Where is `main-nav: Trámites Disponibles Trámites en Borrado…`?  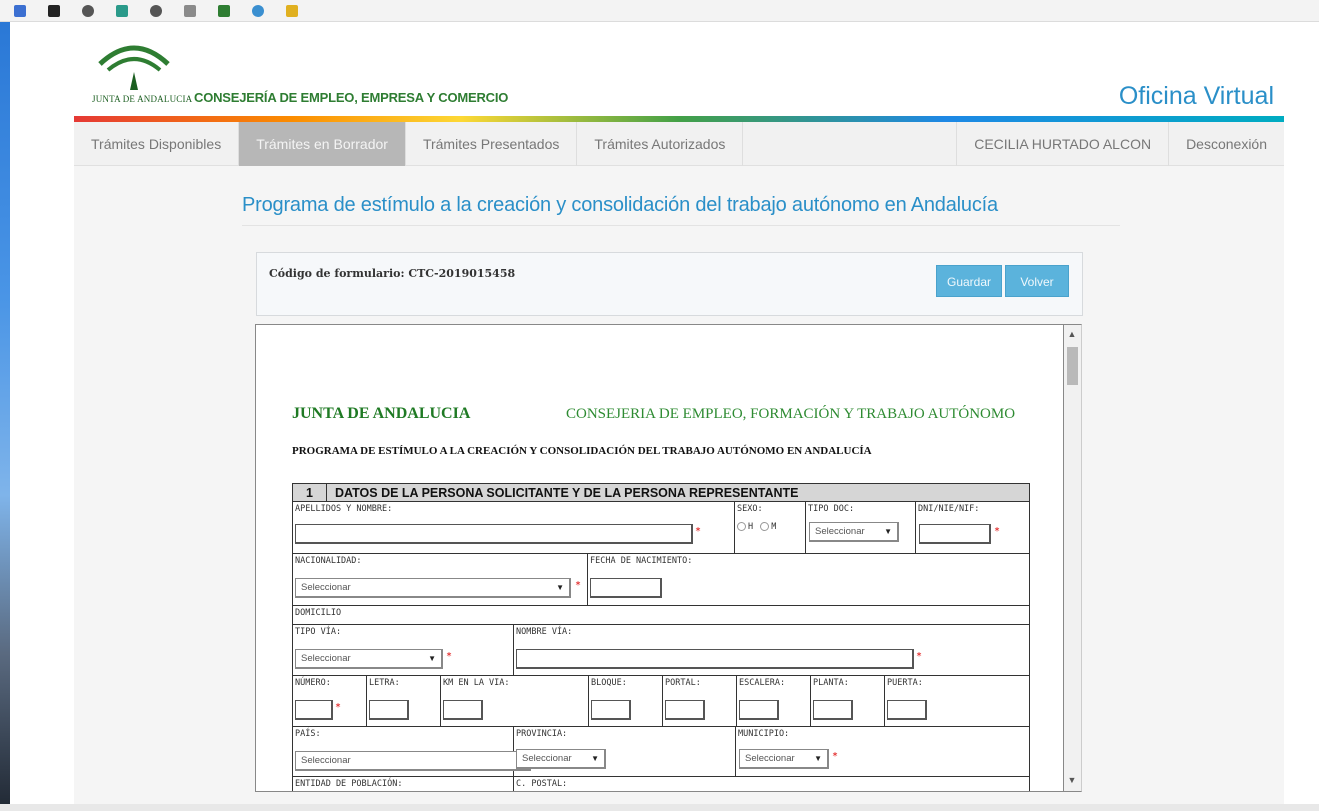
main-nav: Trámites Disponibles Trámites en Borrado… is located at coordinates (679, 144).